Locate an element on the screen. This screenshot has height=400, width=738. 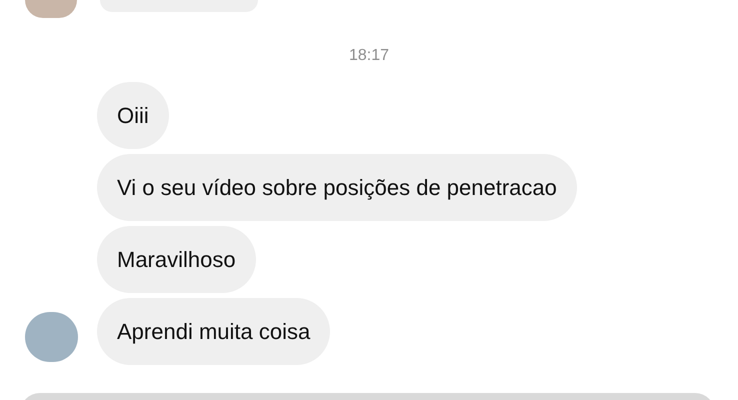
message-text: Oiii is located at coordinates (133, 116).